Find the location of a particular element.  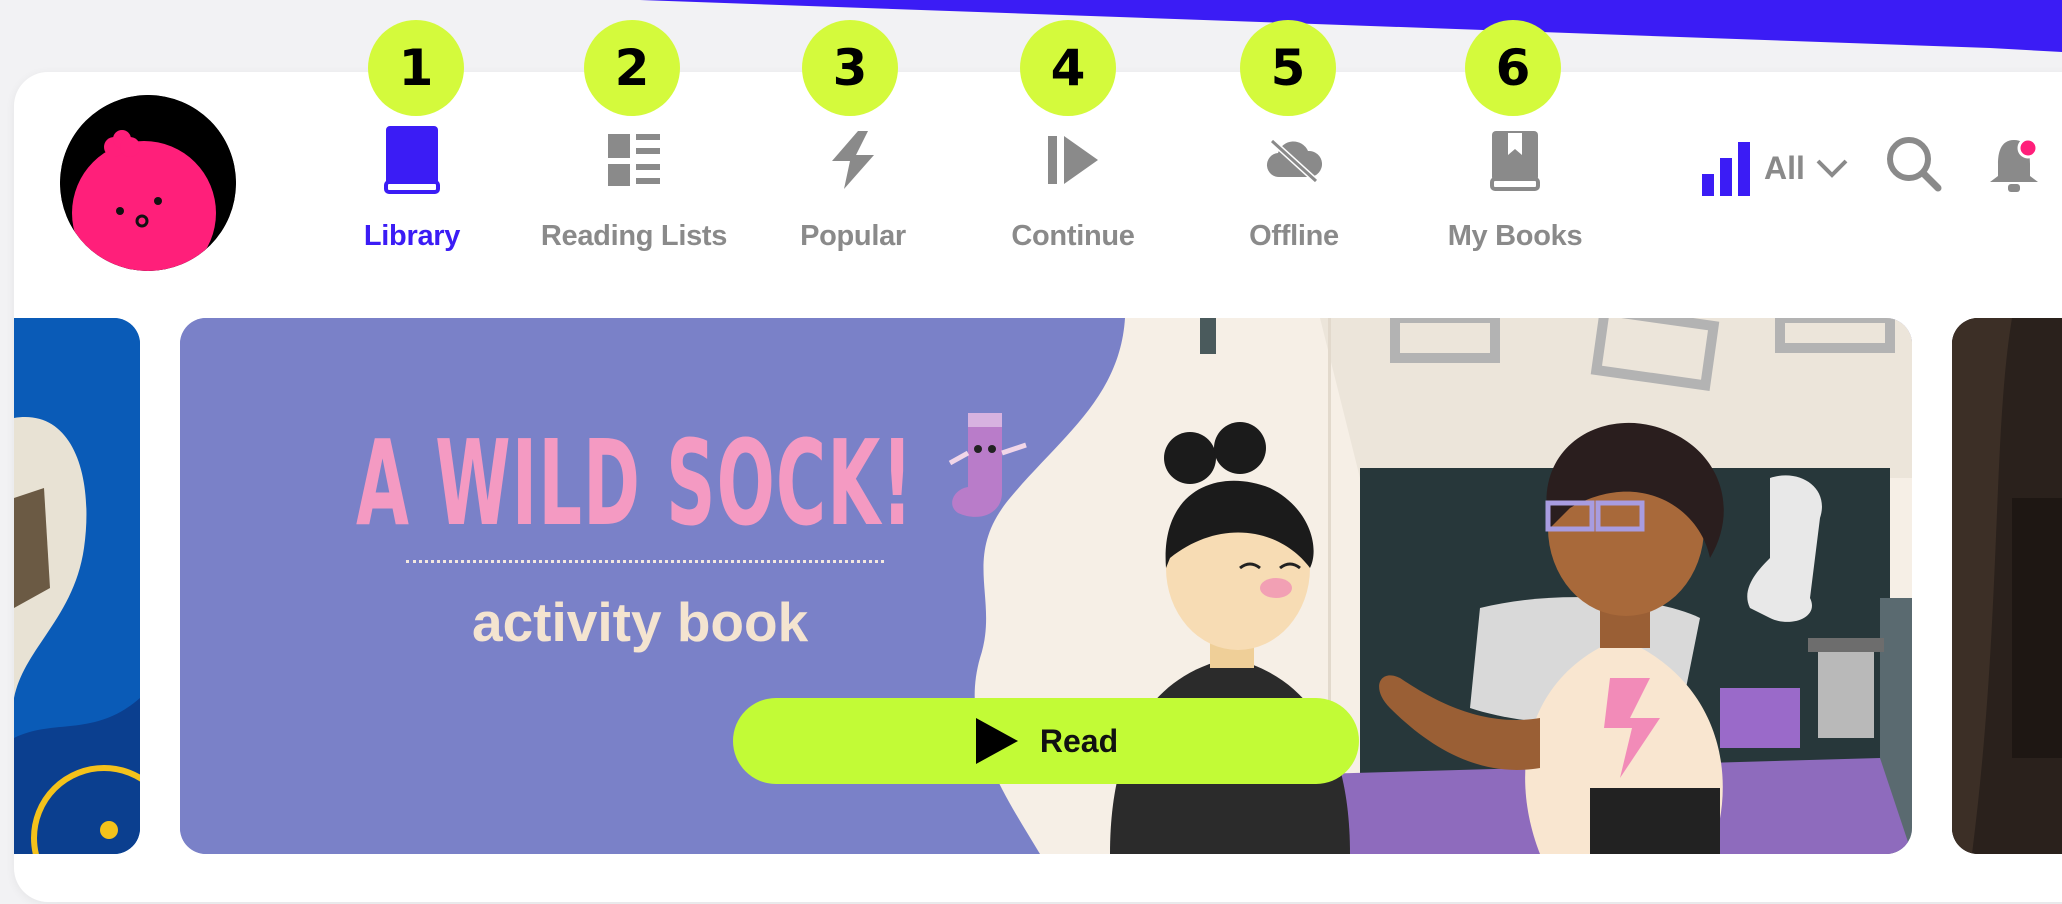

level-bars-icon is located at coordinates (1726, 169).